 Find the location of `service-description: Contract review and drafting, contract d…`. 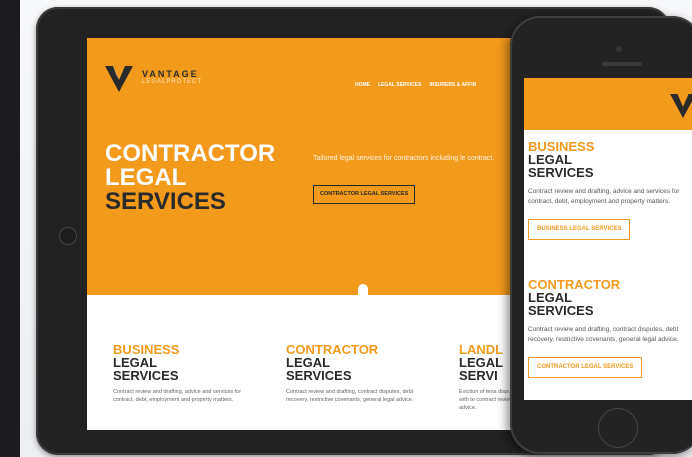

service-description: Contract review and drafting, contract d… is located at coordinates (350, 396).